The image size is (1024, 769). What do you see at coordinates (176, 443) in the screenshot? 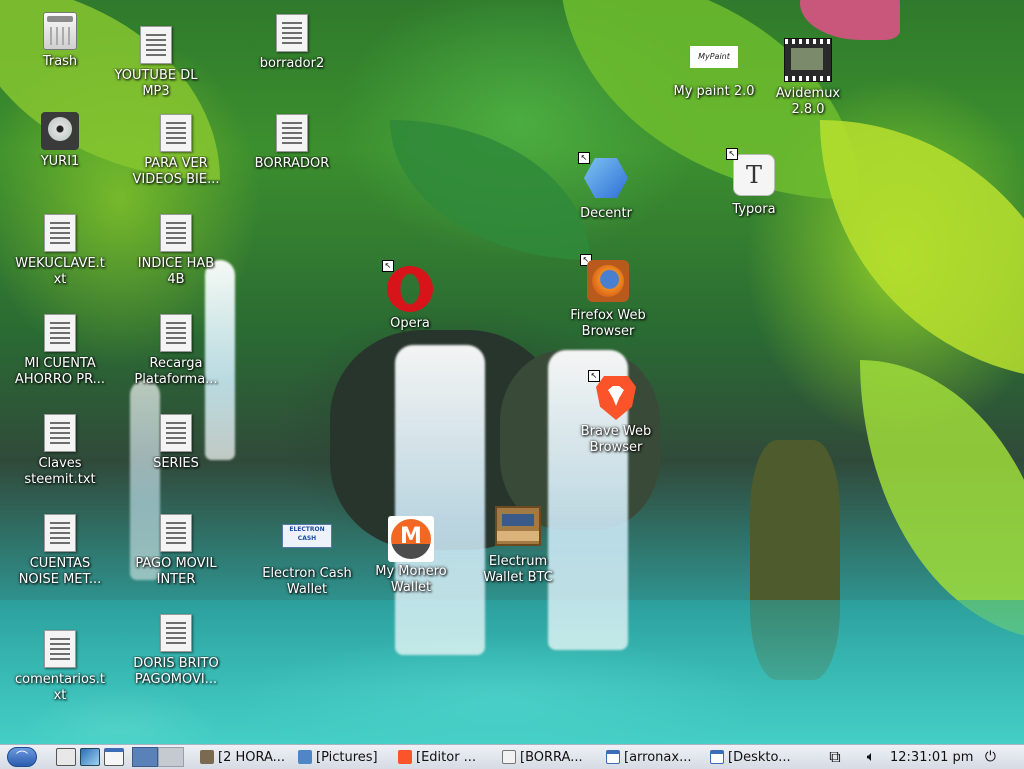
I see `desktop-icon-series: SERIES` at bounding box center [176, 443].